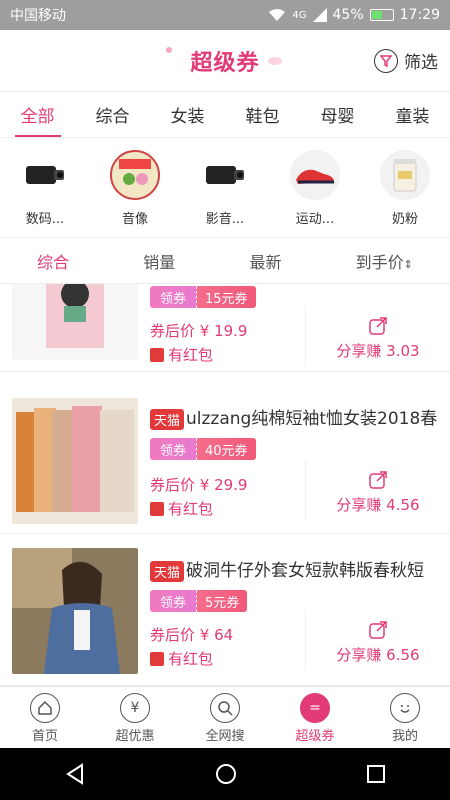 The image size is (450, 800). I want to click on nav-search: 全网搜, so click(225, 717).